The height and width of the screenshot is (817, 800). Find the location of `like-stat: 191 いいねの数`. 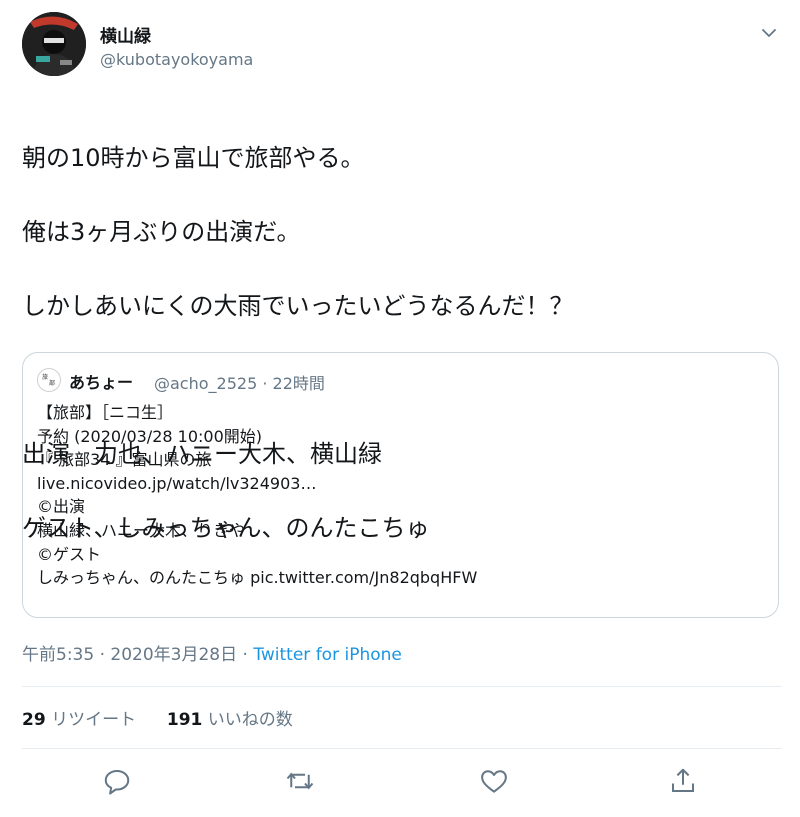

like-stat: 191 いいねの数 is located at coordinates (230, 720).